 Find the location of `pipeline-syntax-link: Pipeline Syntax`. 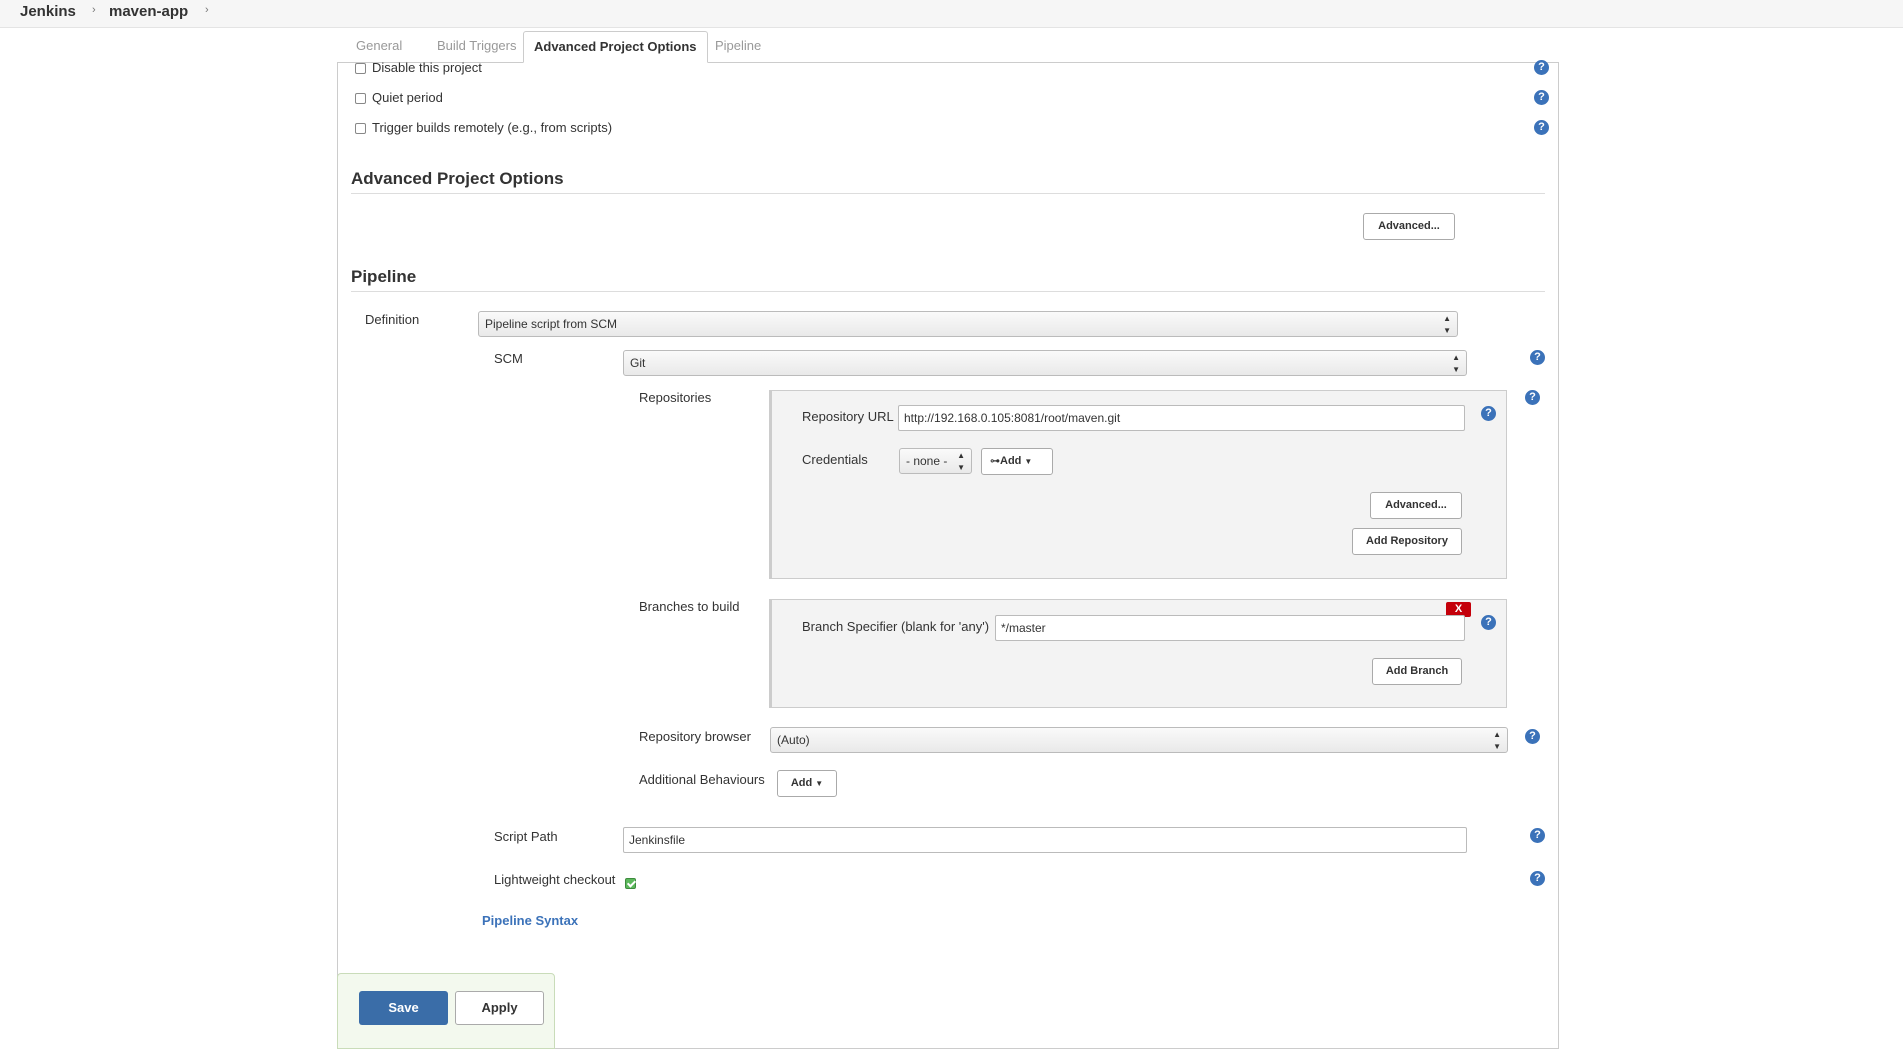

pipeline-syntax-link: Pipeline Syntax is located at coordinates (530, 920).